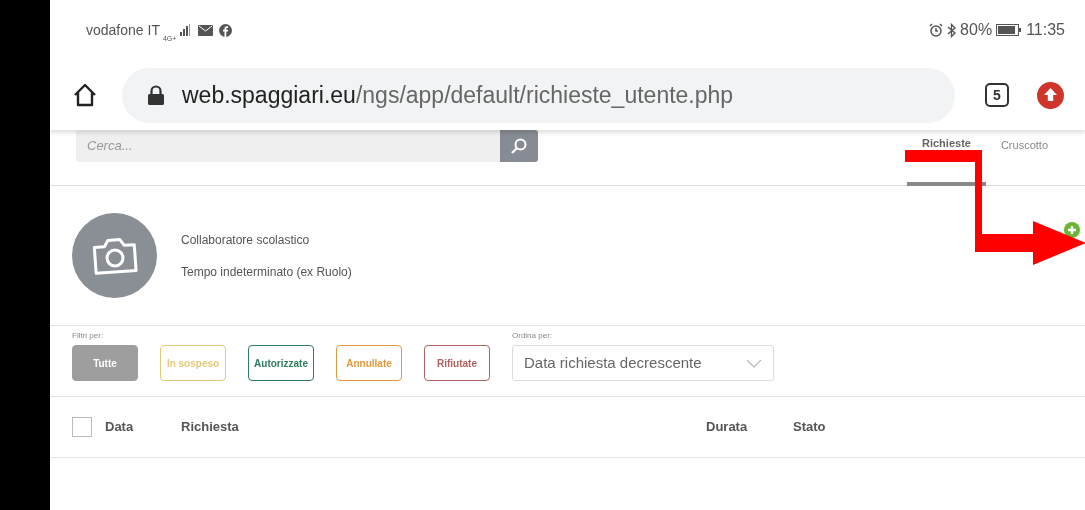 This screenshot has height=510, width=1085. Describe the element at coordinates (105, 363) in the screenshot. I see `filter-button: Tutte` at that location.